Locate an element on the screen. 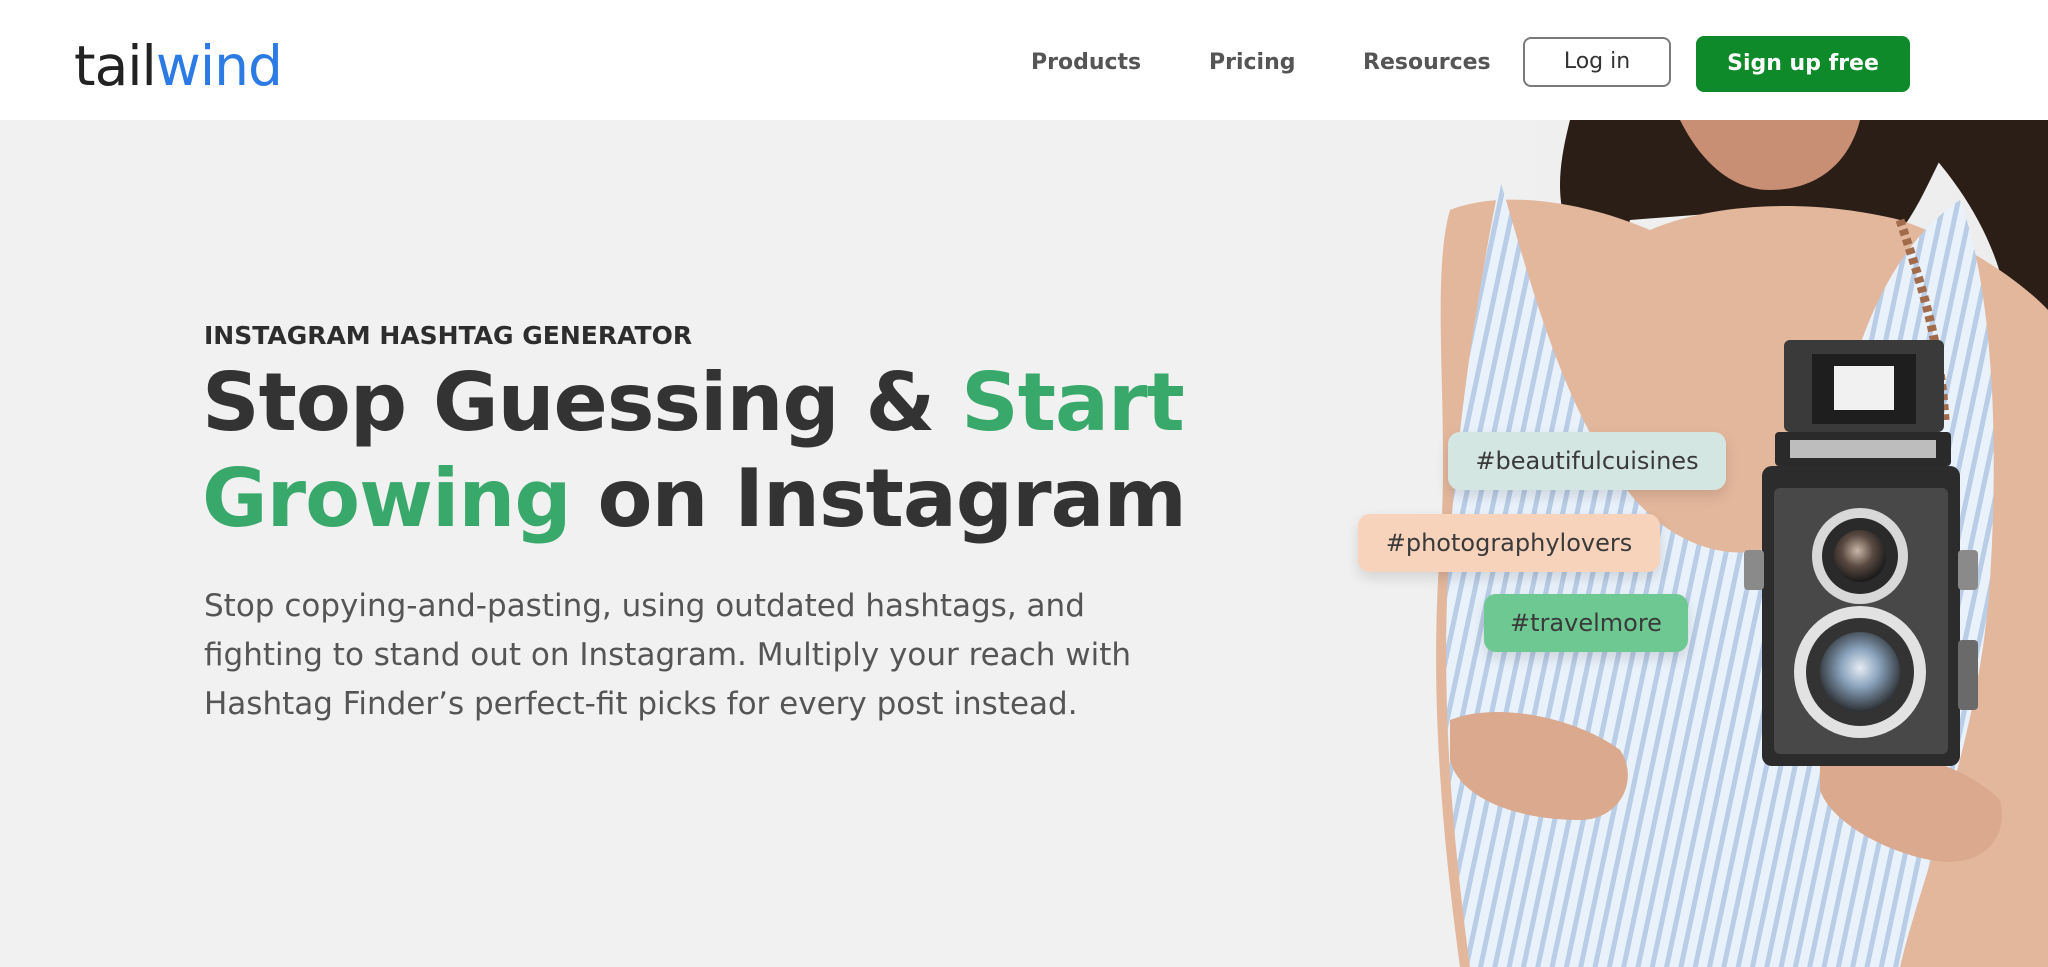 Image resolution: width=2048 pixels, height=967 pixels. nav-products: Products is located at coordinates (1086, 63).